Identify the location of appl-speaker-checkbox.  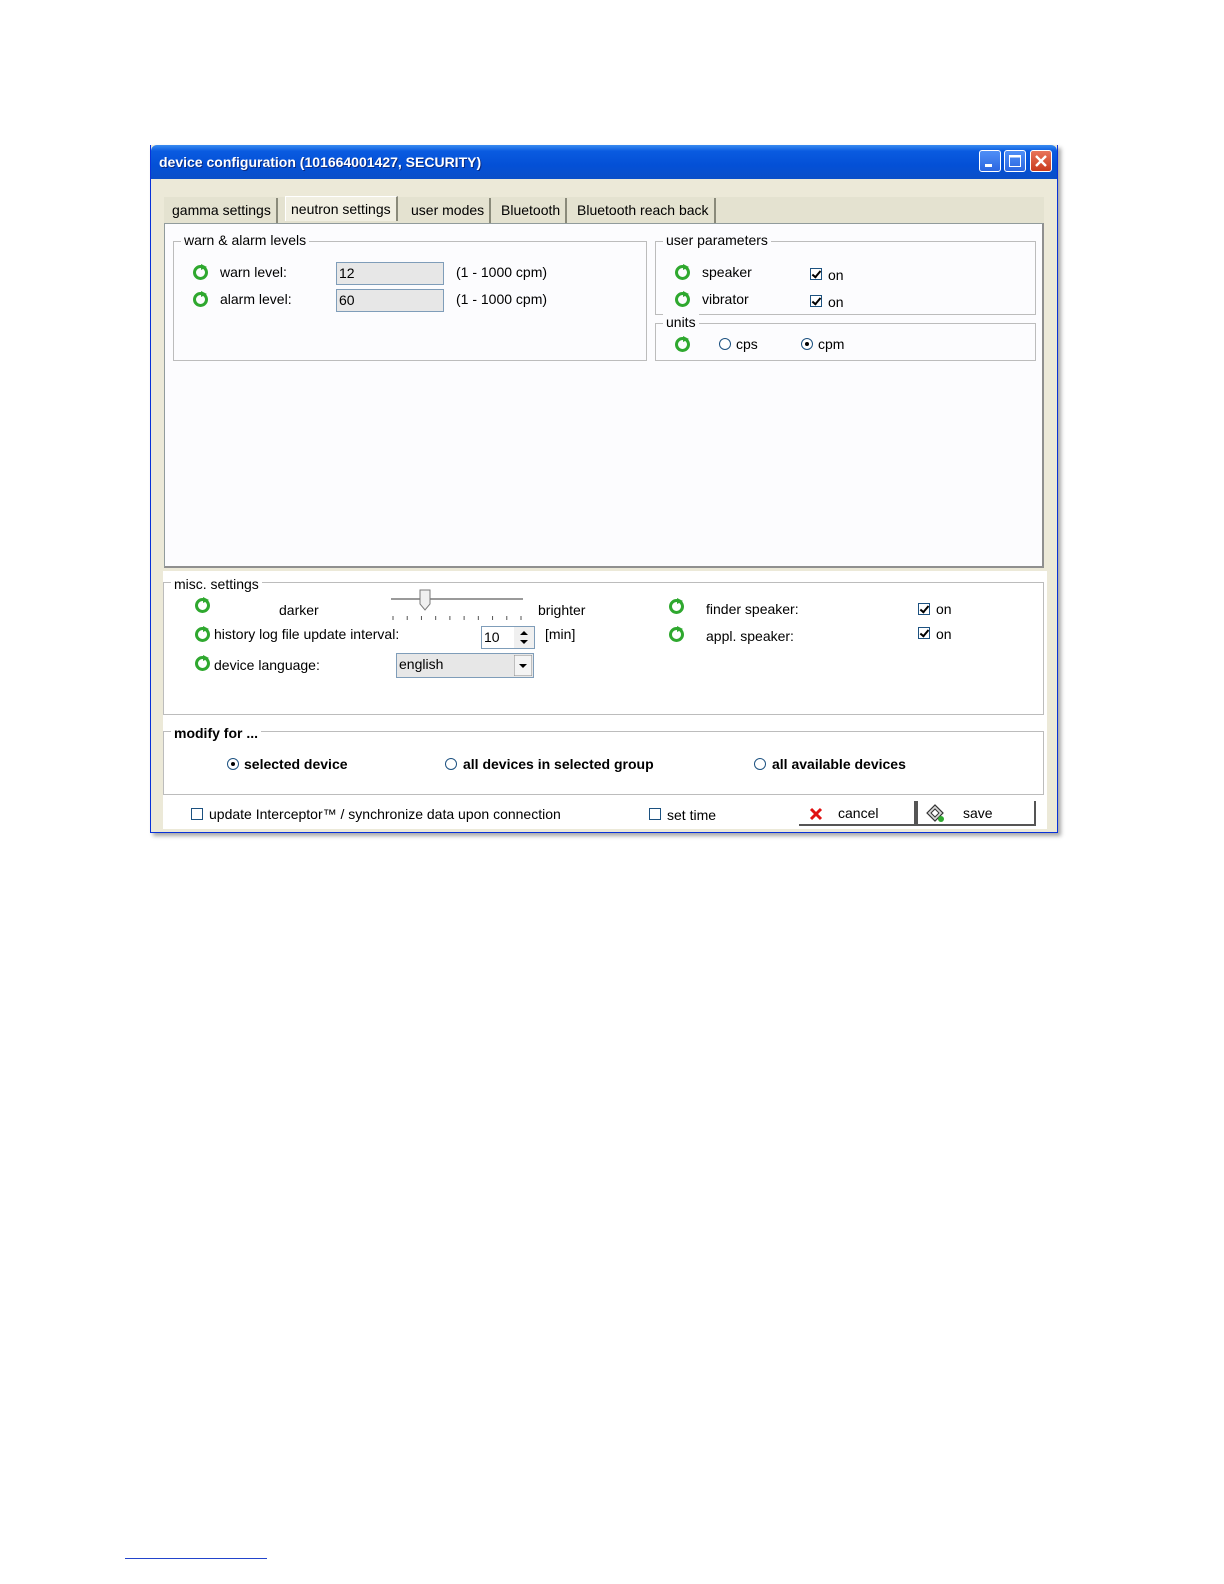
(924, 633).